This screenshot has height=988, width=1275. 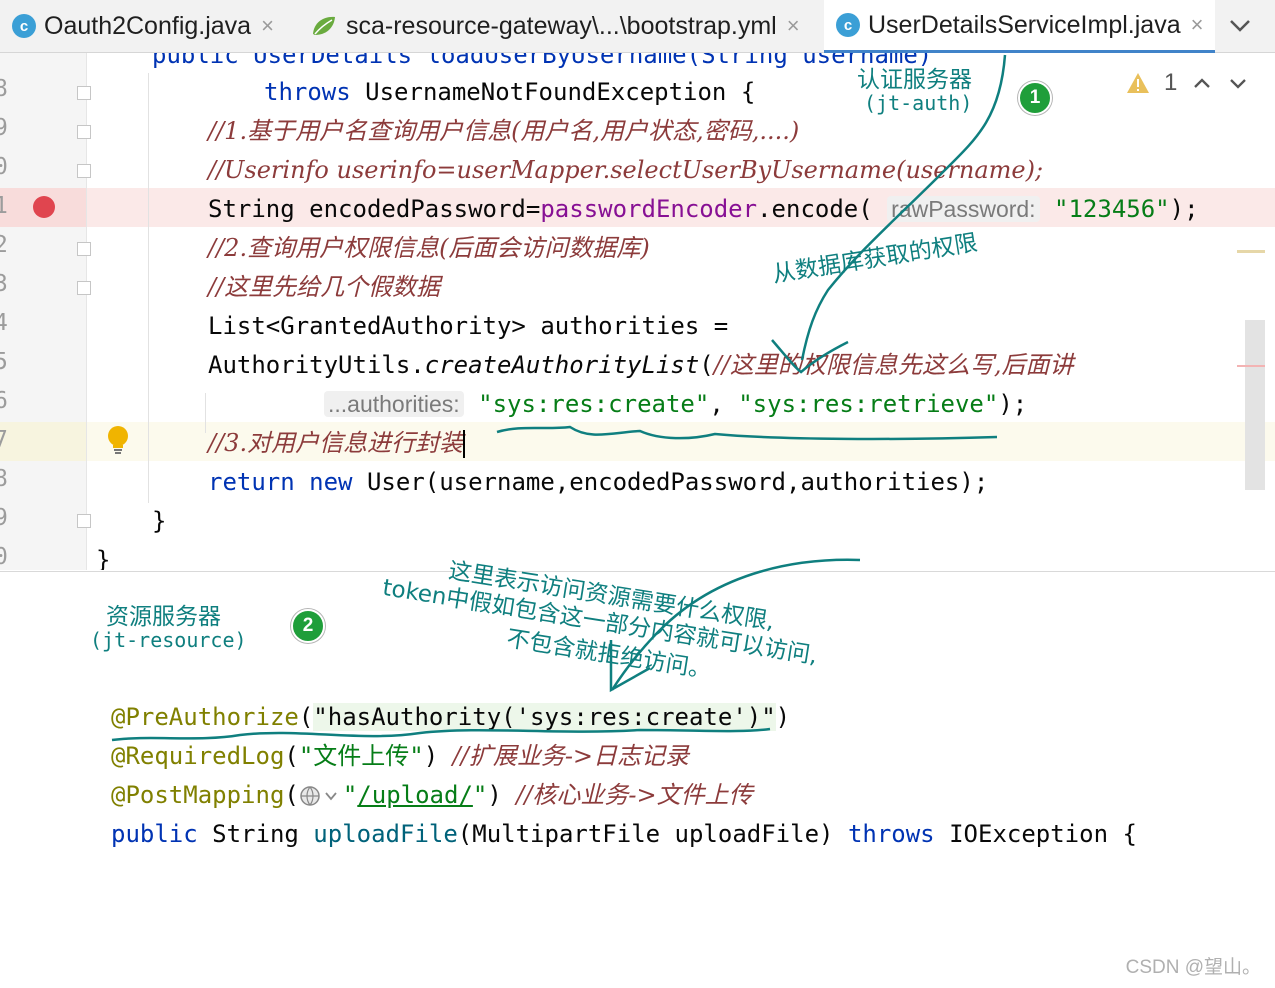 I want to click on line-number: 2, so click(x=4, y=245).